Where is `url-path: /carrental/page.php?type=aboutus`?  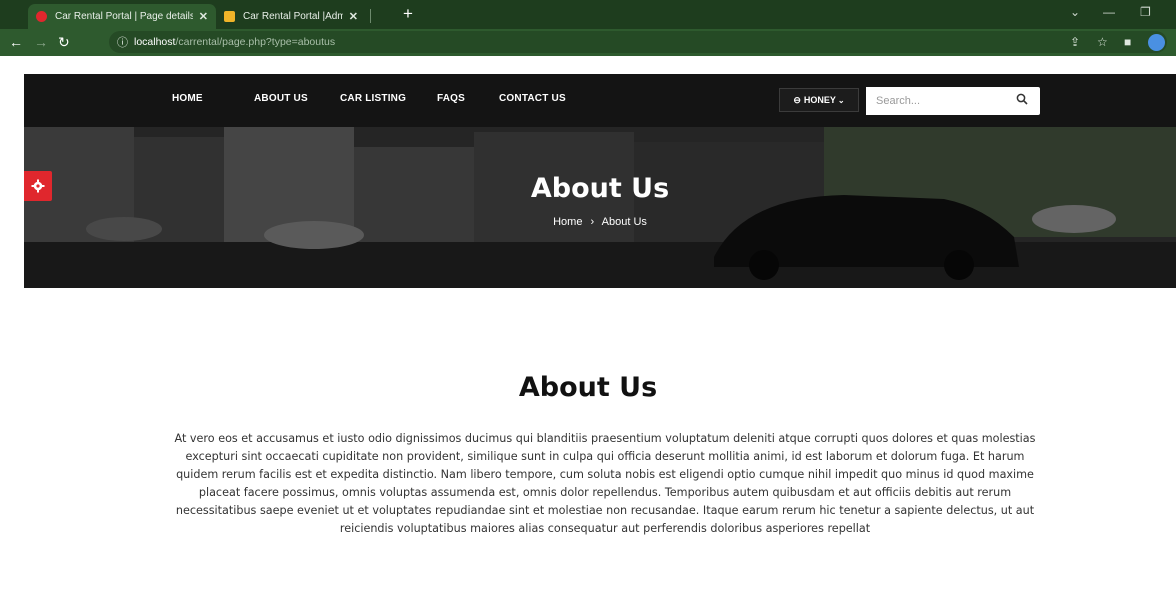
url-path: /carrental/page.php?type=aboutus is located at coordinates (255, 42).